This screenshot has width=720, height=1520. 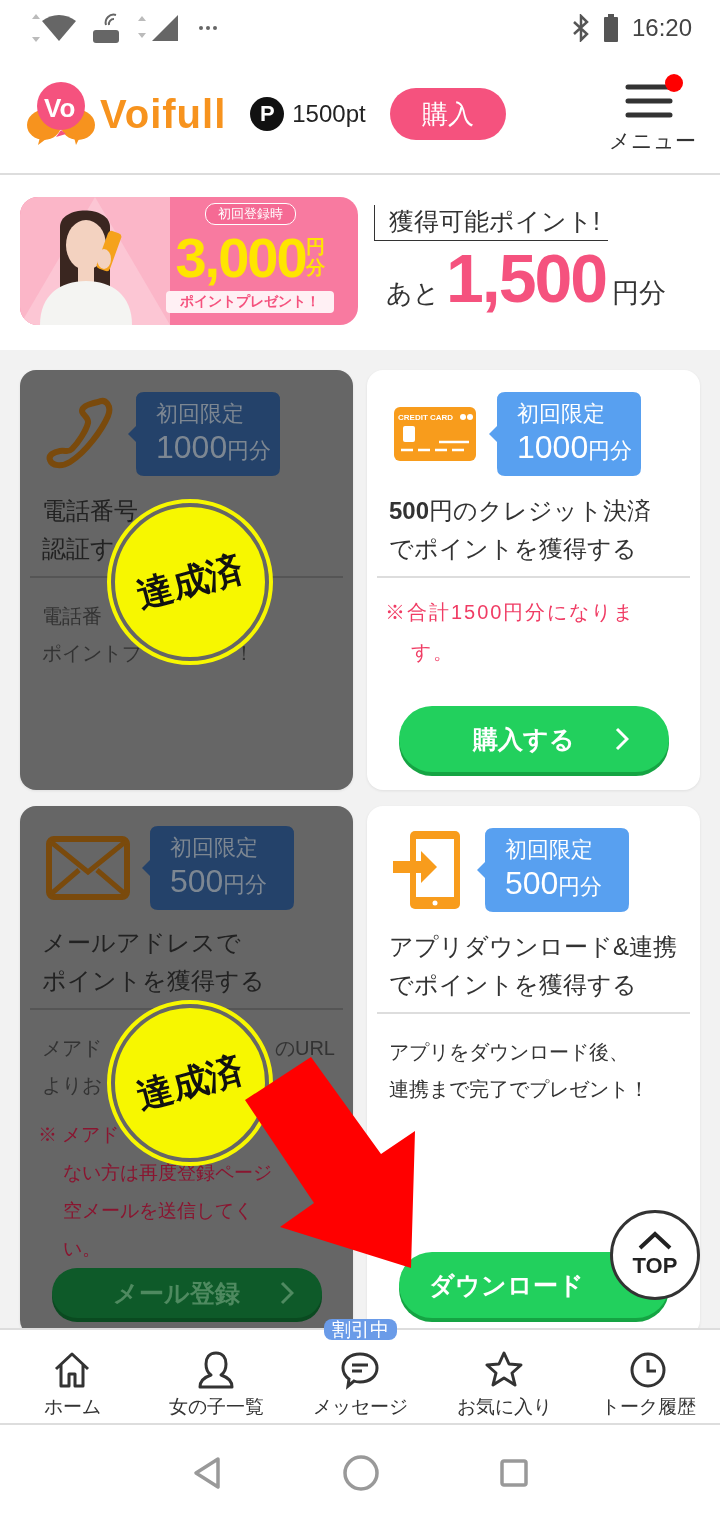 What do you see at coordinates (639, 293) in the screenshot?
I see `remaining-unit: 円分` at bounding box center [639, 293].